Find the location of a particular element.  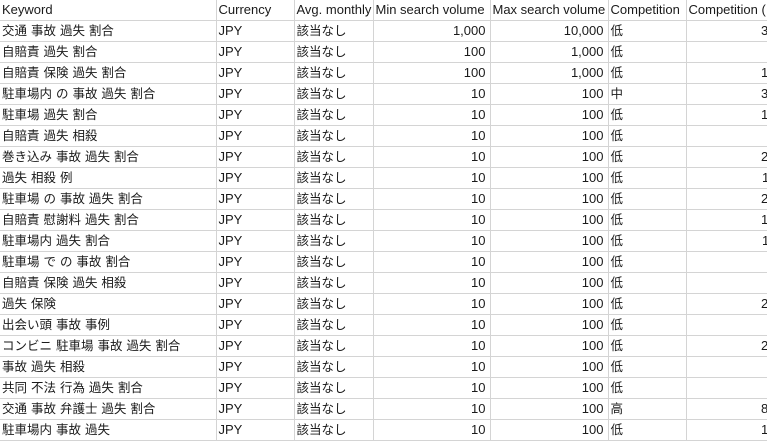

competition-cell: 中 is located at coordinates (647, 94).